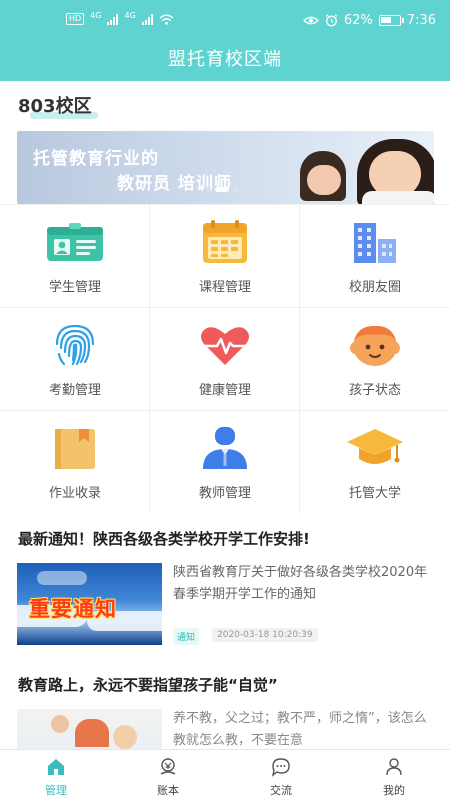  I want to click on bottom-tab-bar: 管理 账本 交流 我的, so click(225, 774).